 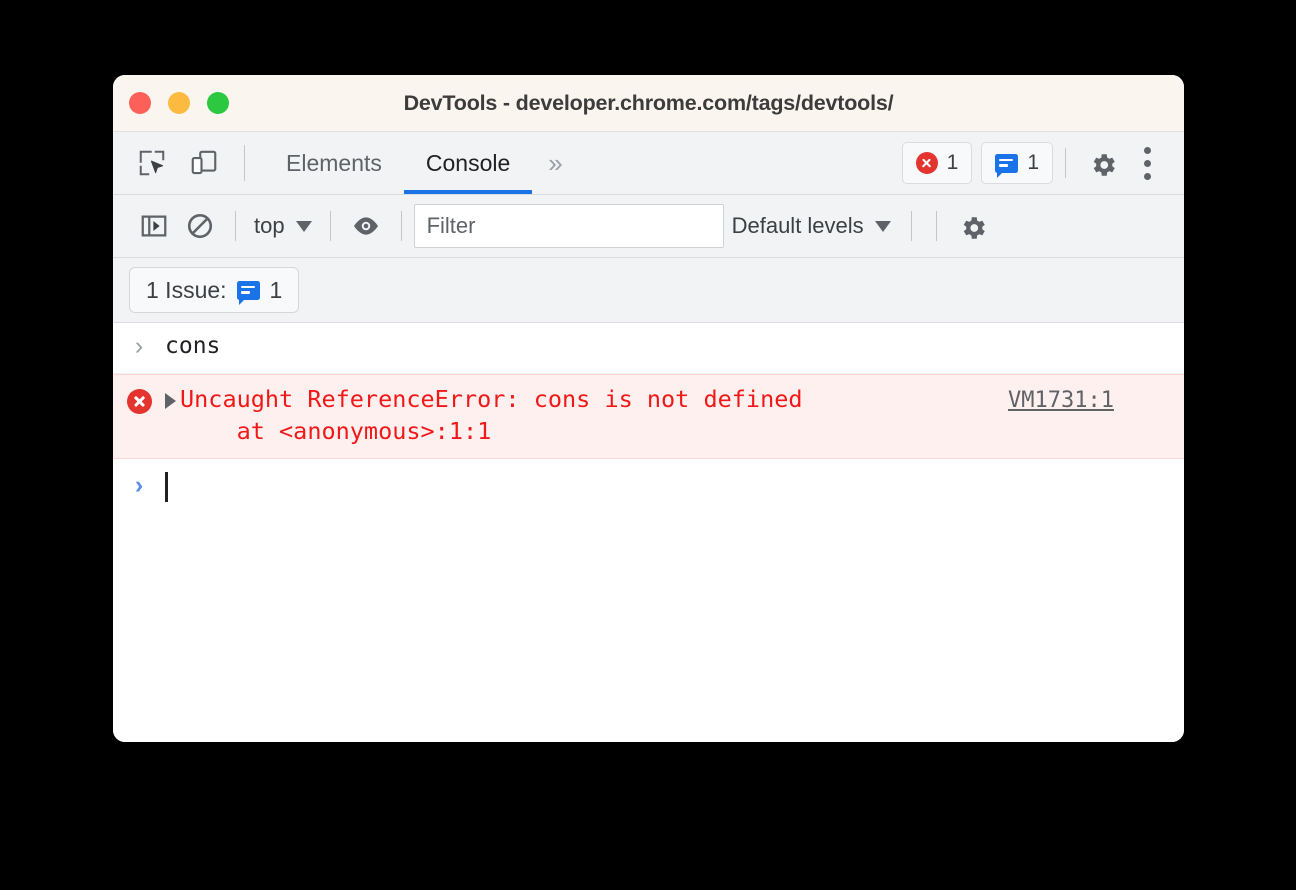 I want to click on input-prompt-icon-cell: ›, so click(x=139, y=484).